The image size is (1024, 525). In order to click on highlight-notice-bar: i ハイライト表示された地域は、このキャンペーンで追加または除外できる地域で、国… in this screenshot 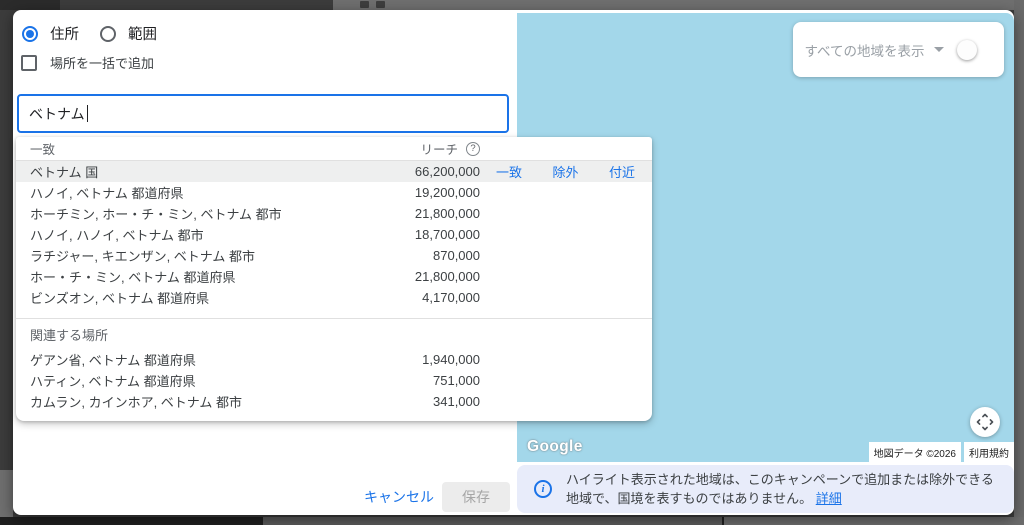, I will do `click(765, 489)`.